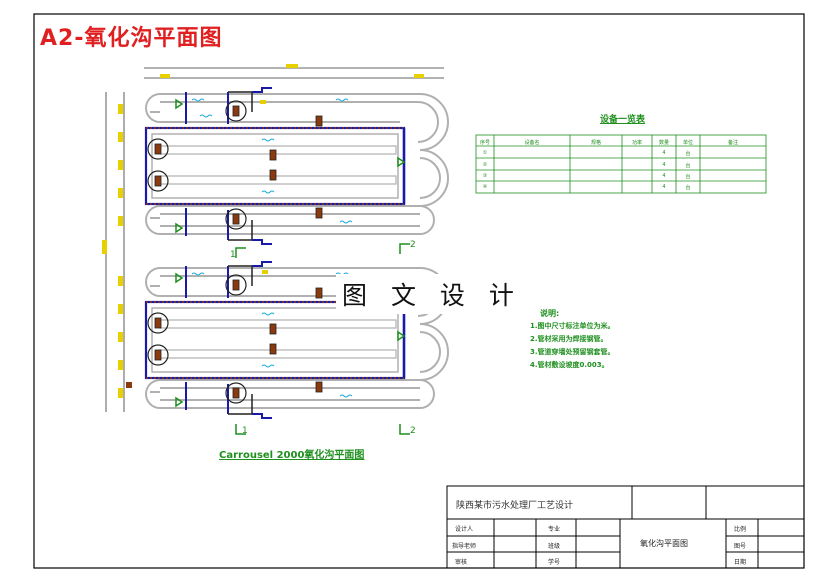 Image resolution: width=819 pixels, height=580 pixels. What do you see at coordinates (245, 431) in the screenshot?
I see `section-mark-1-bottom: 1` at bounding box center [245, 431].